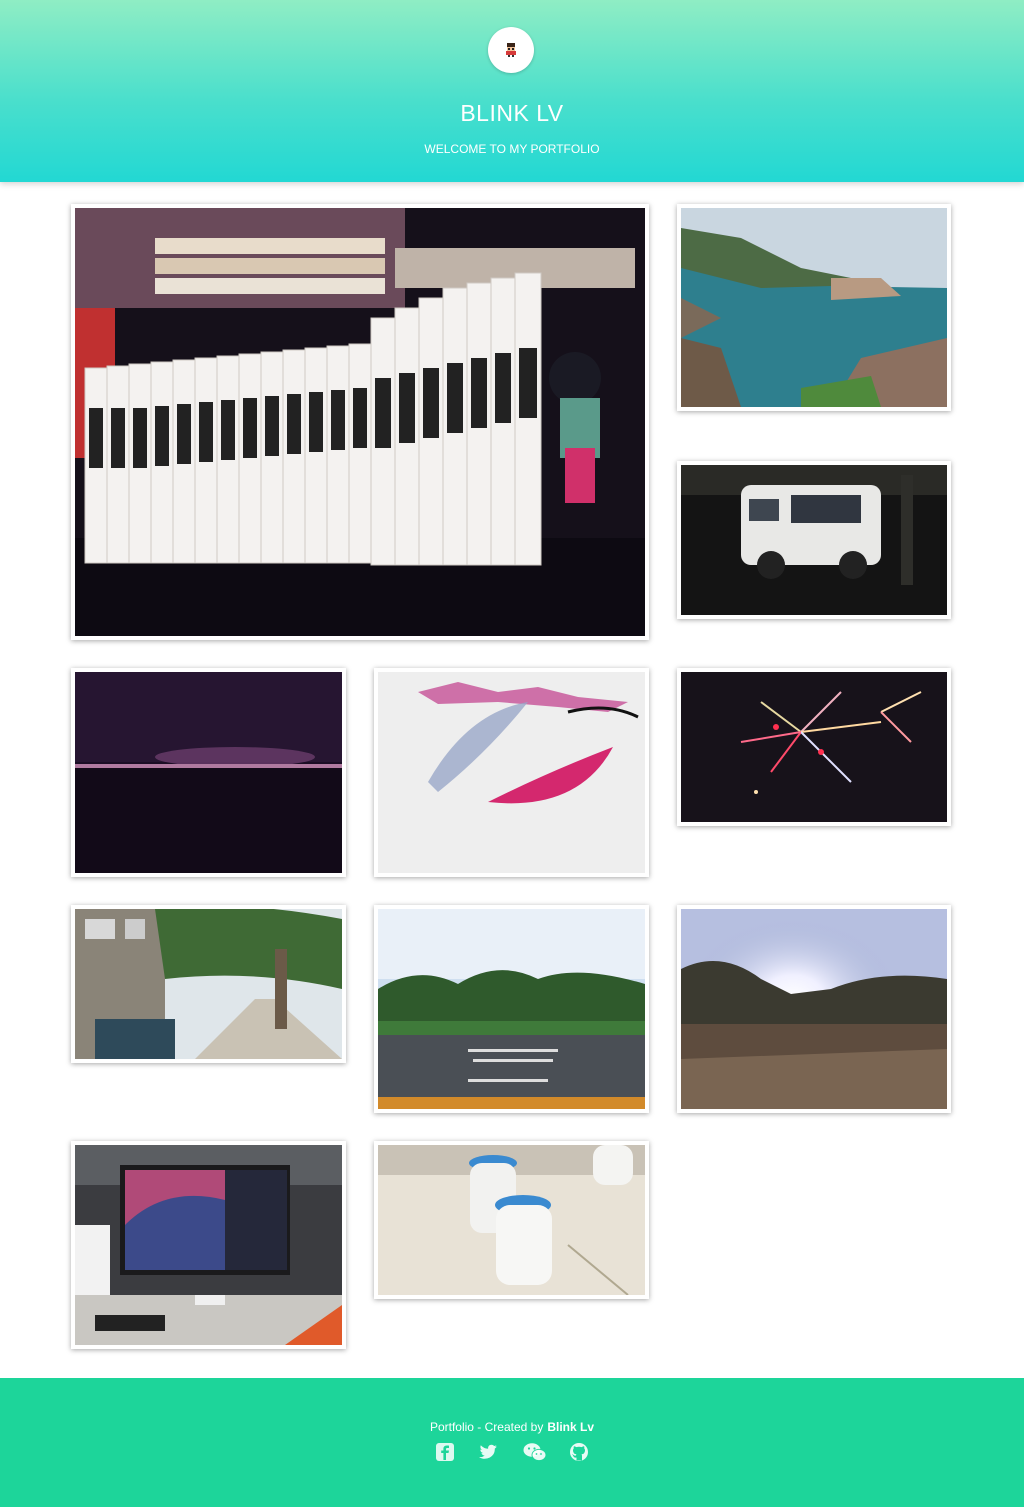  I want to click on gallery-photo-coastline, so click(814, 307).